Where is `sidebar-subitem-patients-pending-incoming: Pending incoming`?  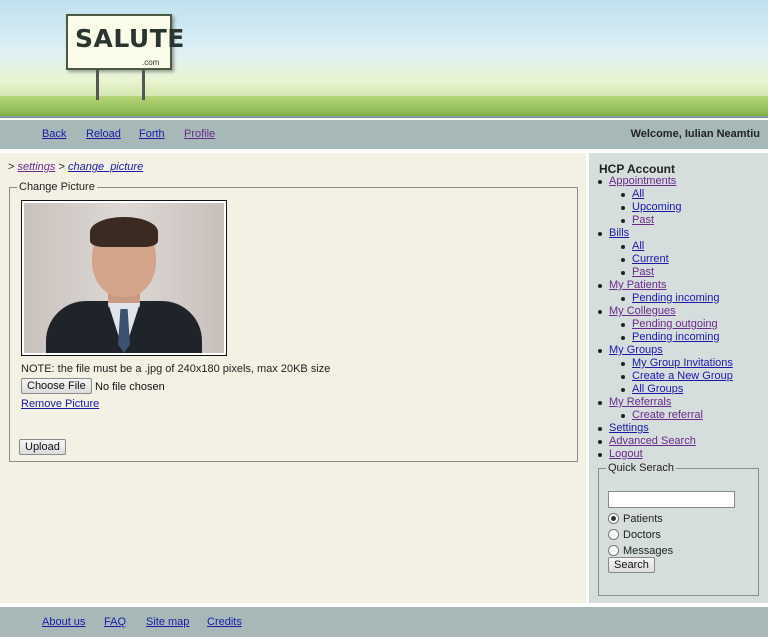
sidebar-subitem-patients-pending-incoming: Pending incoming is located at coordinates (661, 298).